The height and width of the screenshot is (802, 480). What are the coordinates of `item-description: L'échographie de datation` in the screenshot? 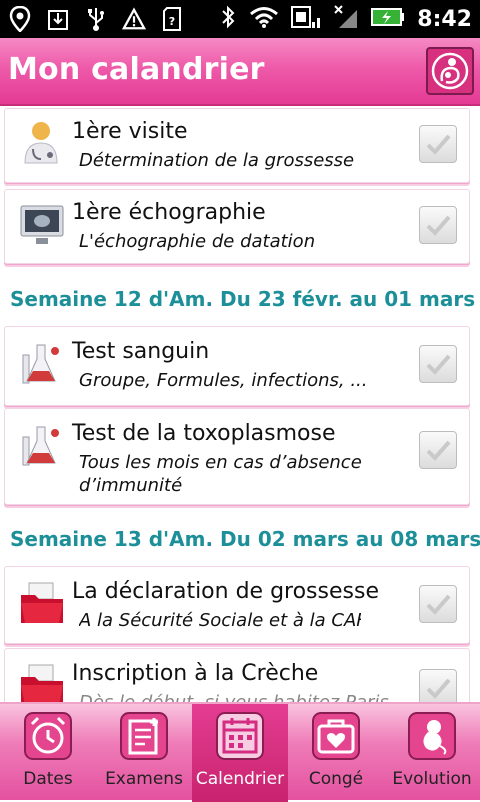 It's located at (197, 241).